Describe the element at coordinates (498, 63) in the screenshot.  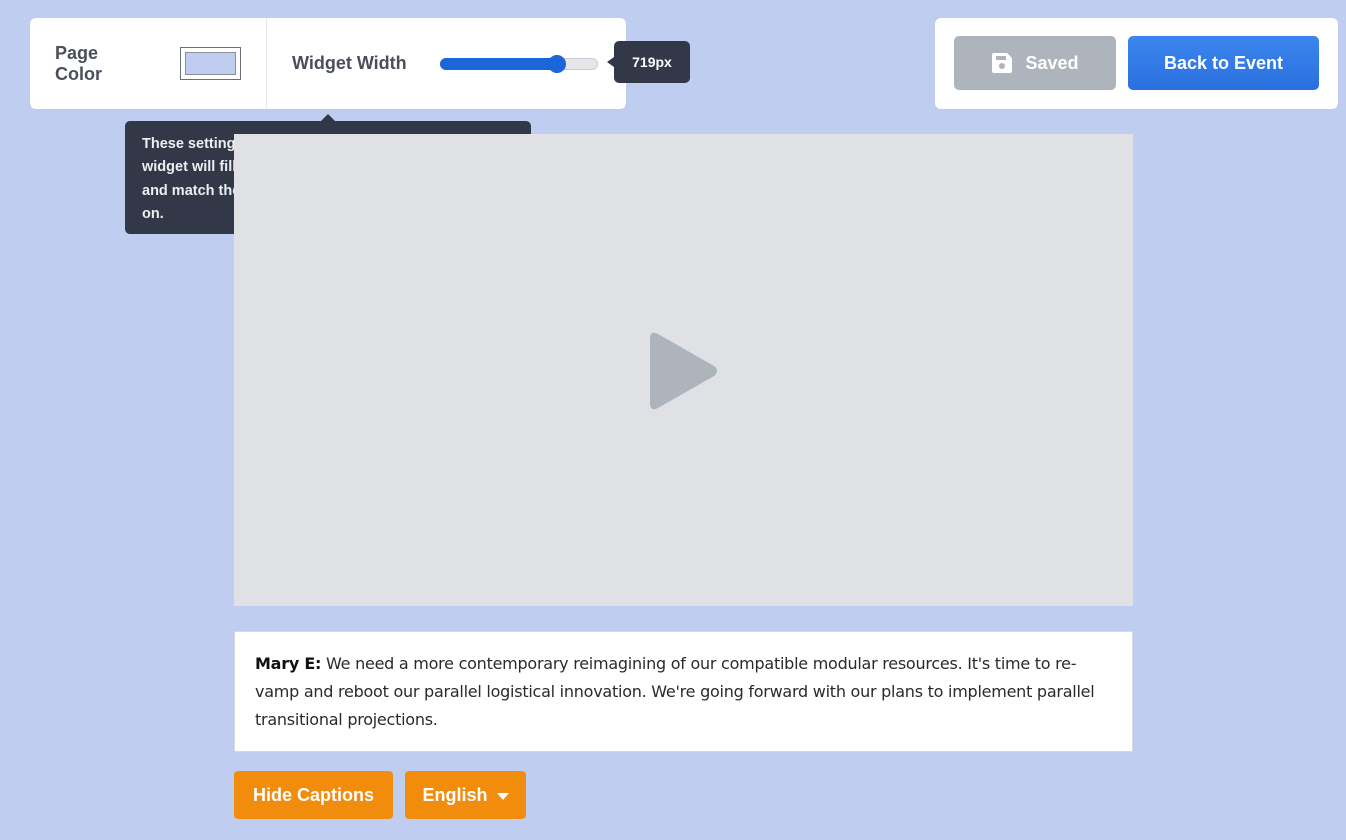
I see `slider-fill` at that location.